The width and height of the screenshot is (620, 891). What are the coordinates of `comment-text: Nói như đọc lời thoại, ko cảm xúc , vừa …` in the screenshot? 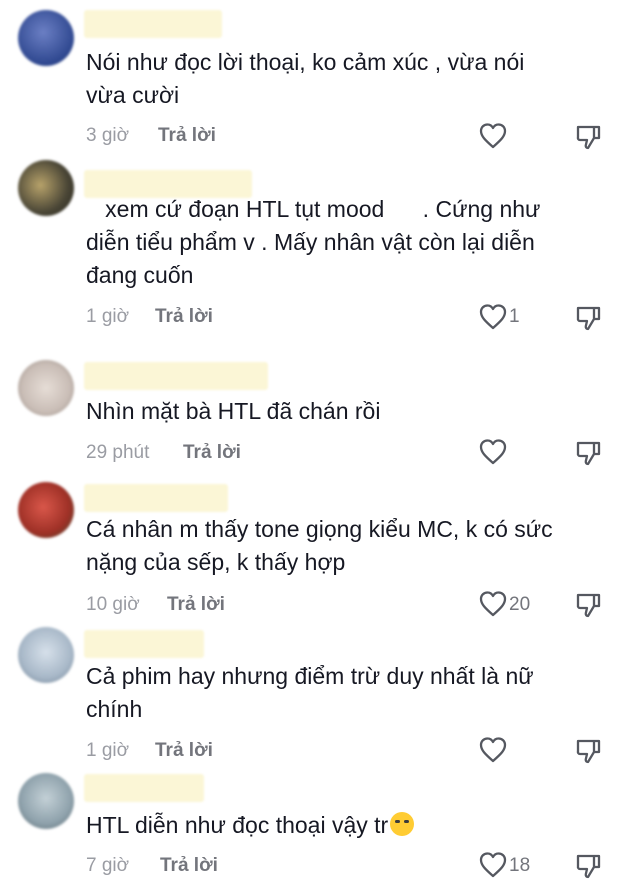 It's located at (305, 78).